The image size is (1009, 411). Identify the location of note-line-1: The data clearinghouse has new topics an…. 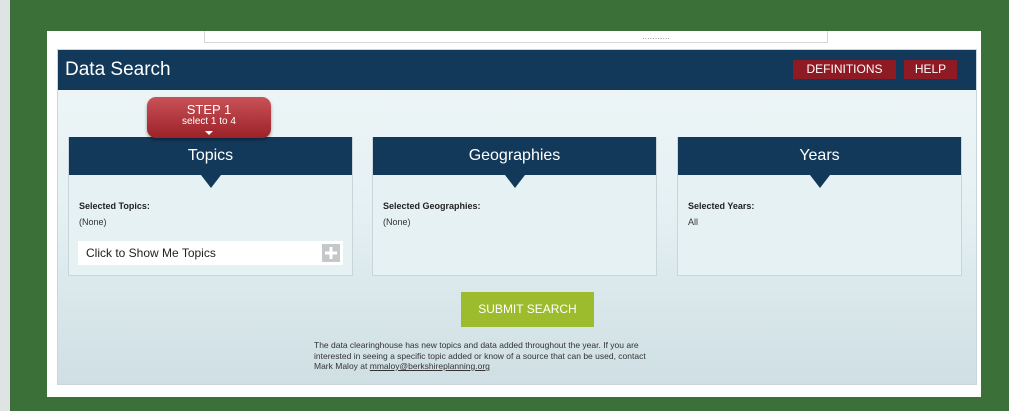
(476, 345).